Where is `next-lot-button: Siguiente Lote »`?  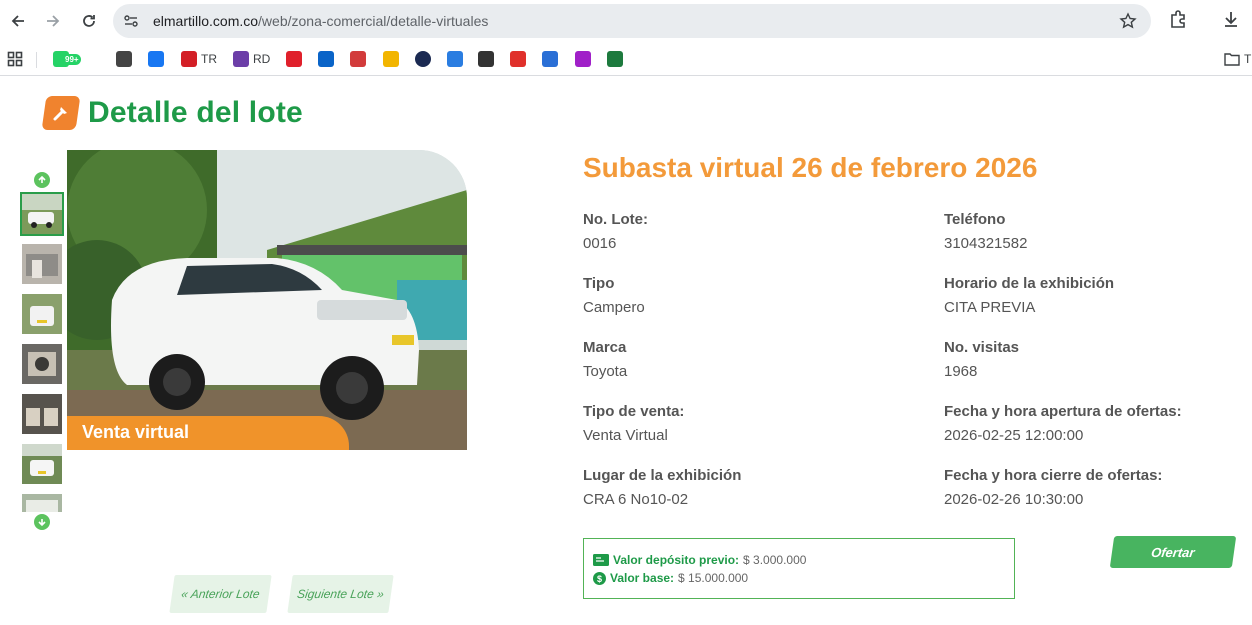 next-lot-button: Siguiente Lote » is located at coordinates (340, 594).